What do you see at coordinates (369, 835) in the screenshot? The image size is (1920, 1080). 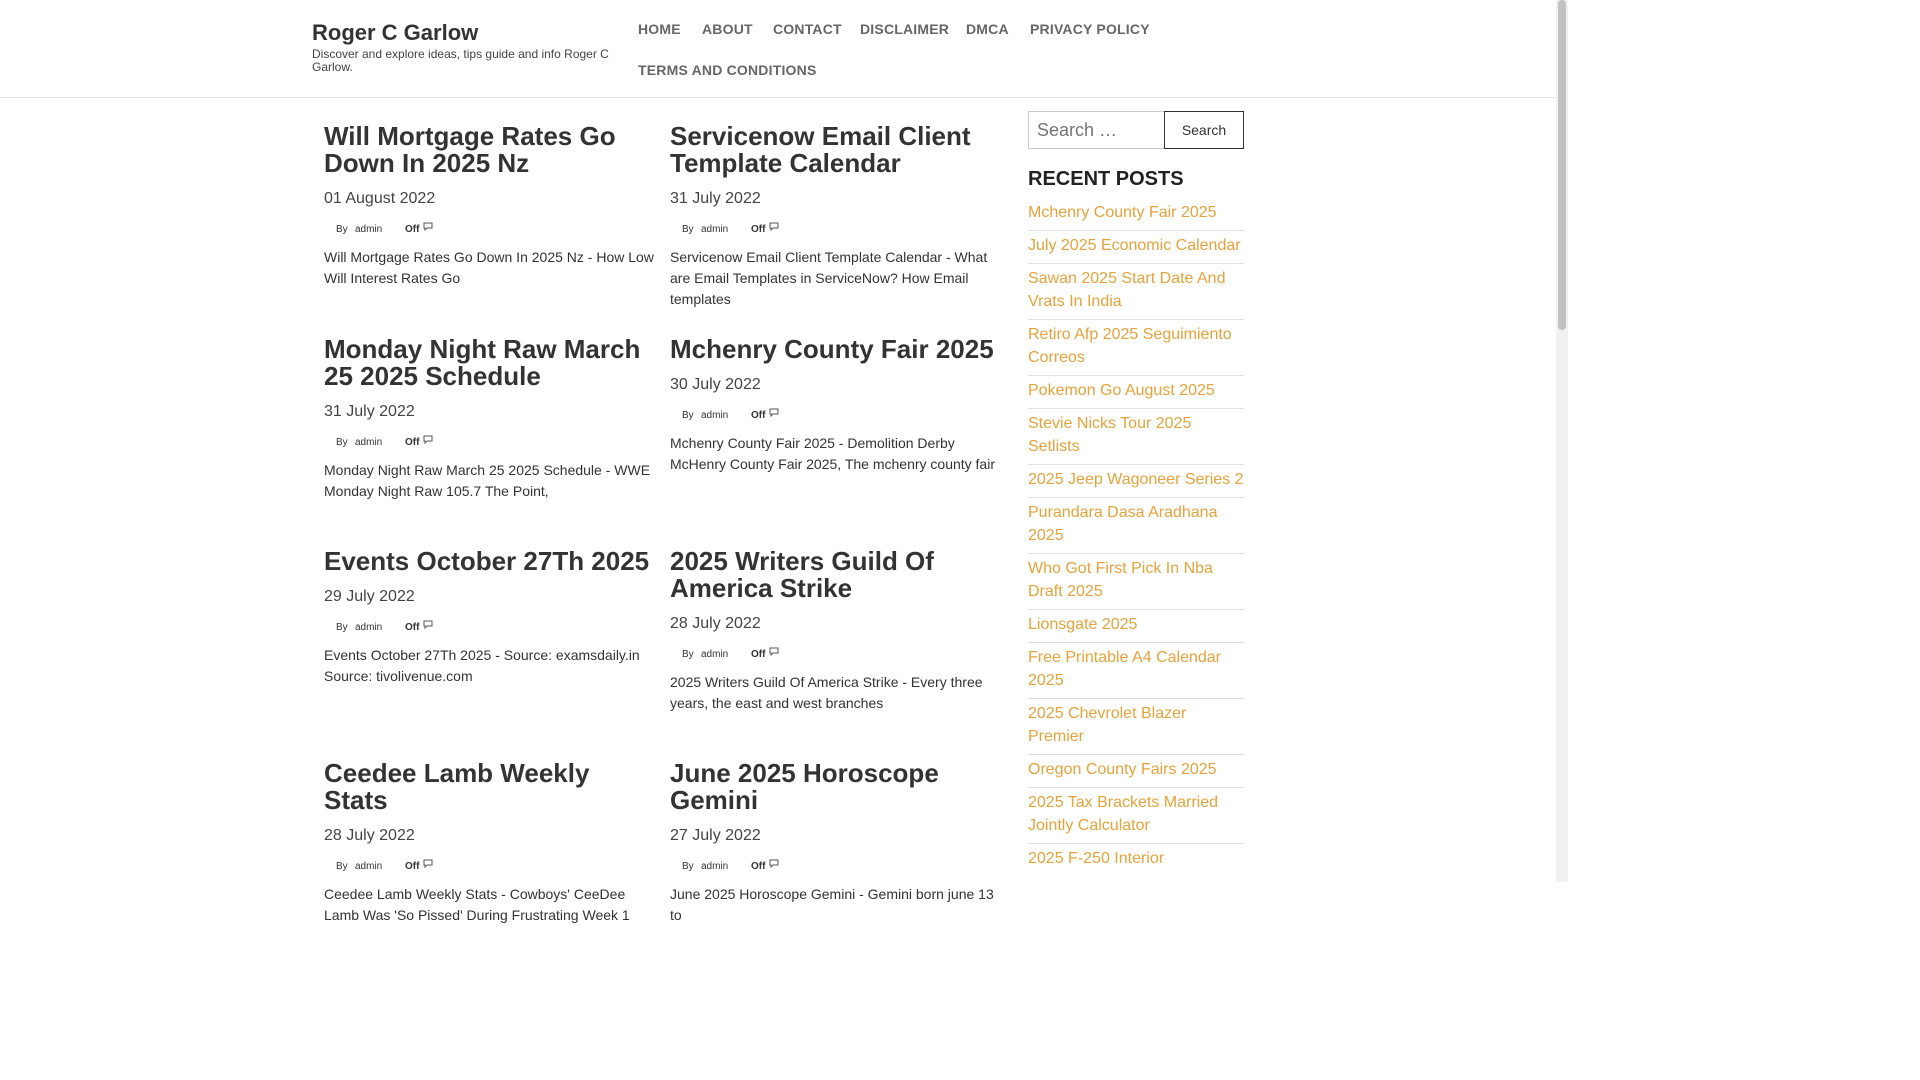 I see `post-date: 28 July 2022` at bounding box center [369, 835].